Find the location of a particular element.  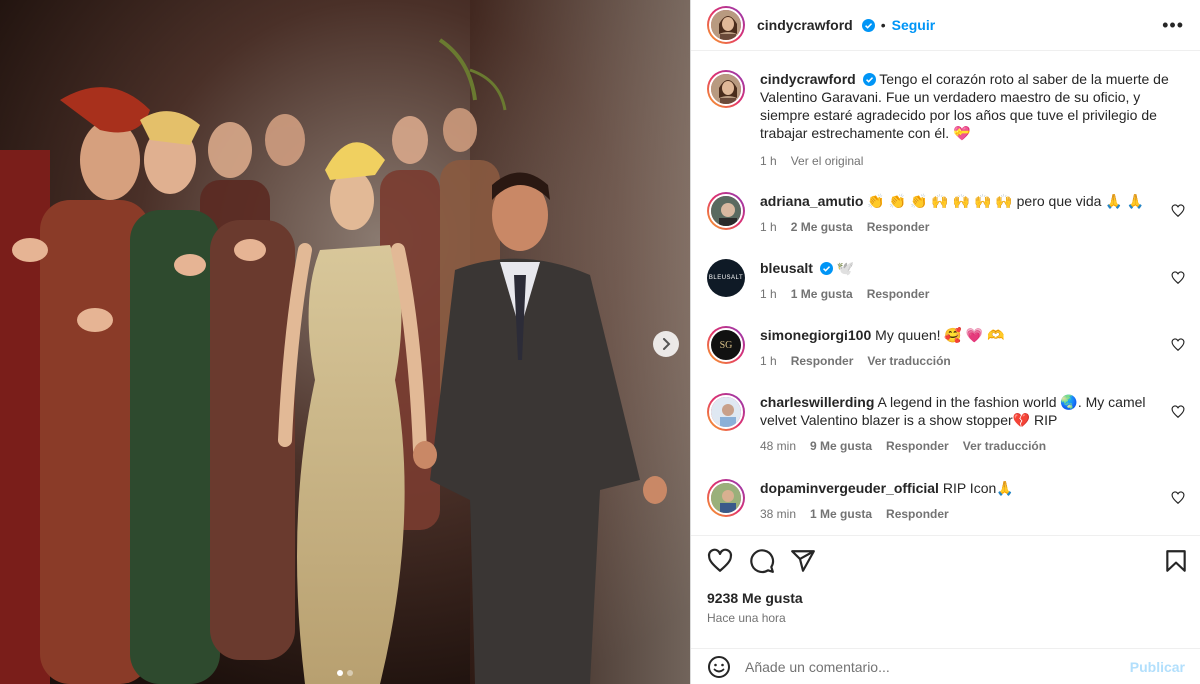

comment-likes: 9 Me gusta is located at coordinates (841, 446).